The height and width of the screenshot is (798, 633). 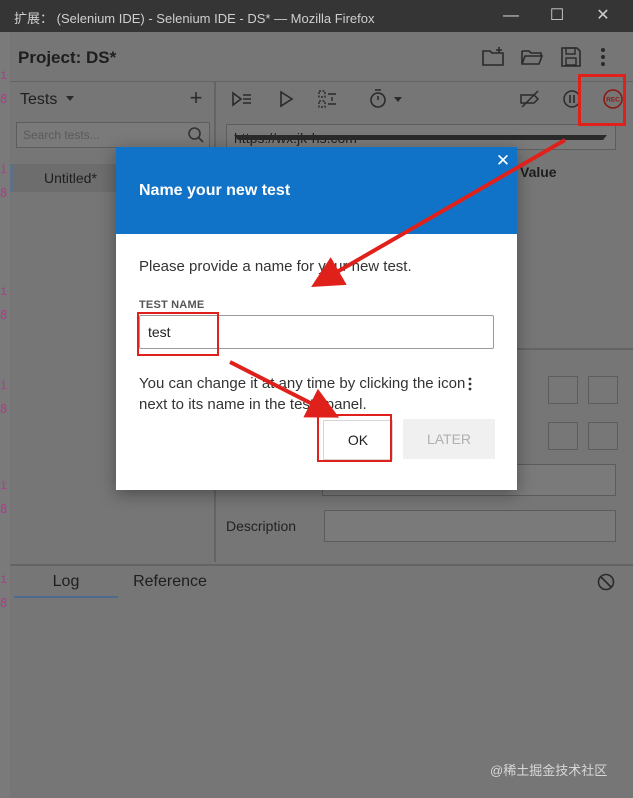 I want to click on test-item-label: Untitled*, so click(x=70, y=178).